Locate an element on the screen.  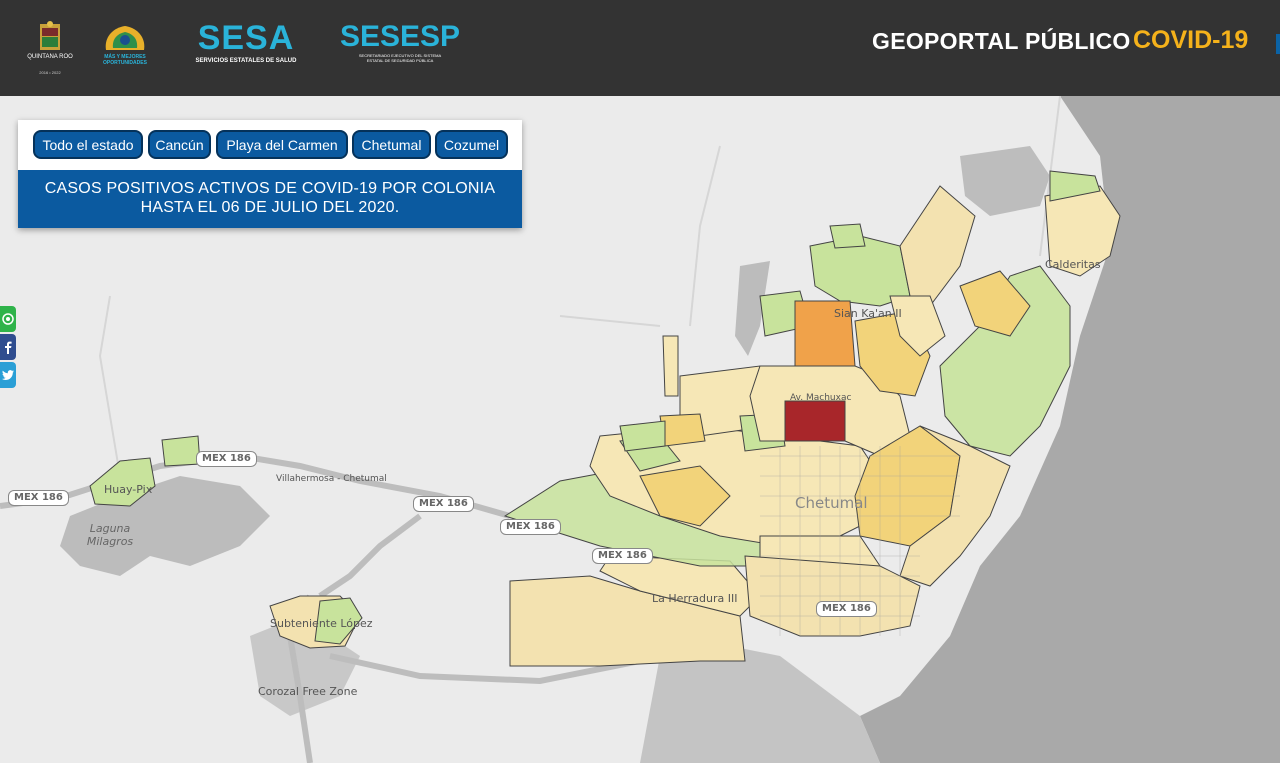
button-playa-del-carmen: Playa del Carmen is located at coordinates (282, 144).